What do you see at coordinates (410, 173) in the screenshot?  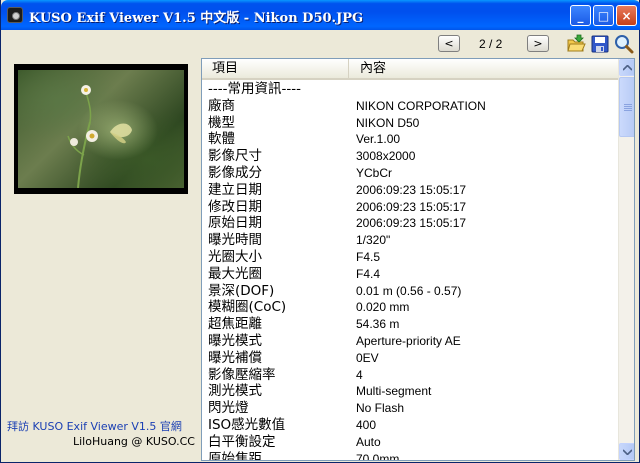 I see `list-item: 影像成分 YCbCr` at bounding box center [410, 173].